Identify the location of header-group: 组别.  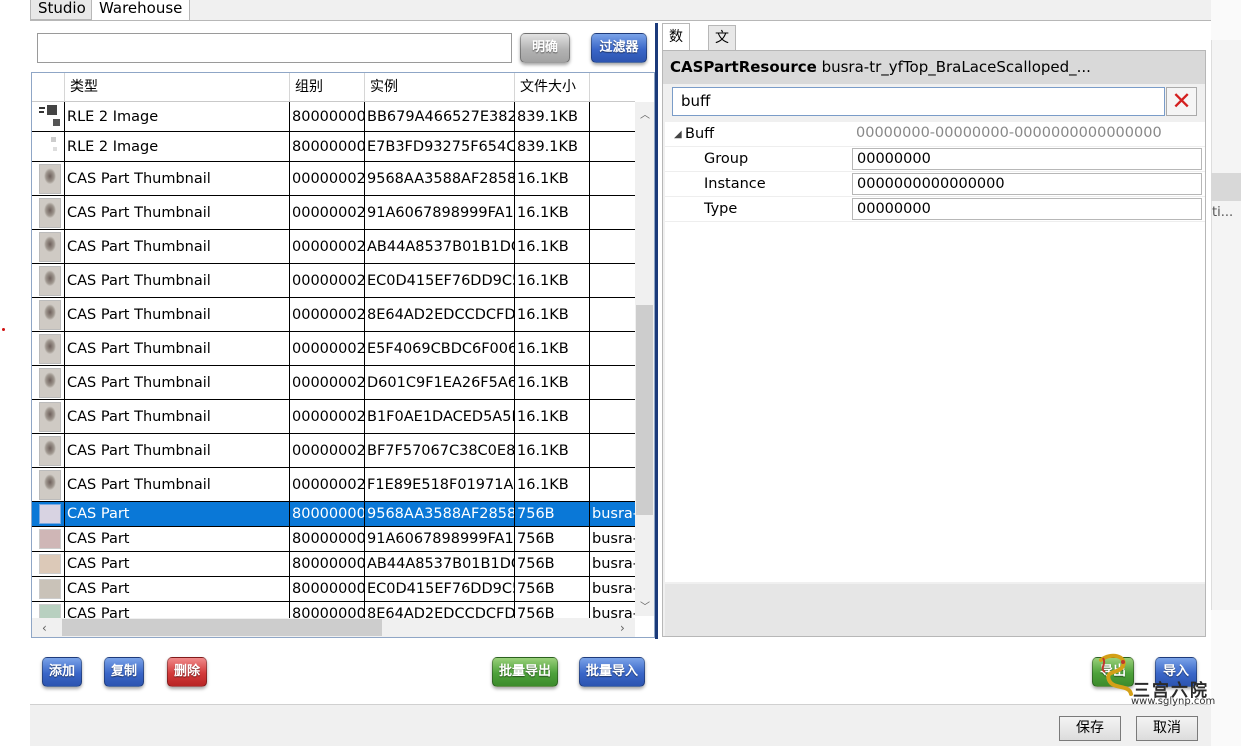
(327, 87).